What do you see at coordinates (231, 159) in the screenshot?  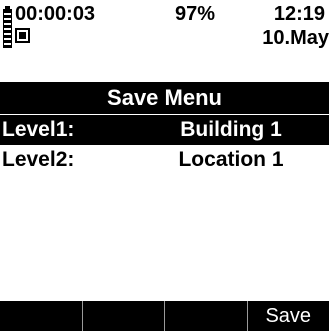 I see `menu-item-value: Location 1` at bounding box center [231, 159].